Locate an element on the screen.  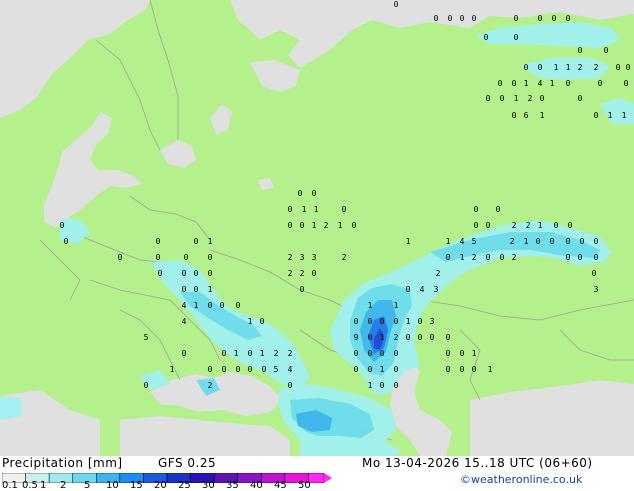
scale-tick-label: 30 is located at coordinates (208, 485).